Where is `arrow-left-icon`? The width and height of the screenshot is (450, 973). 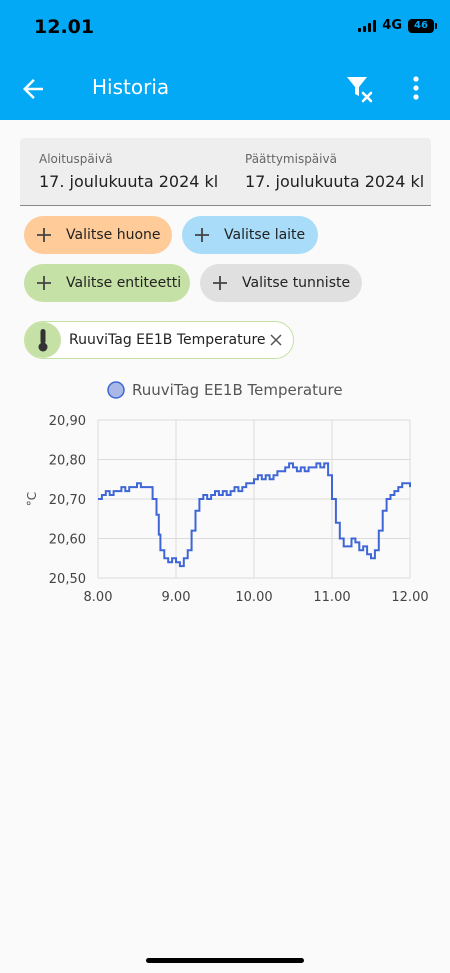 arrow-left-icon is located at coordinates (33, 89).